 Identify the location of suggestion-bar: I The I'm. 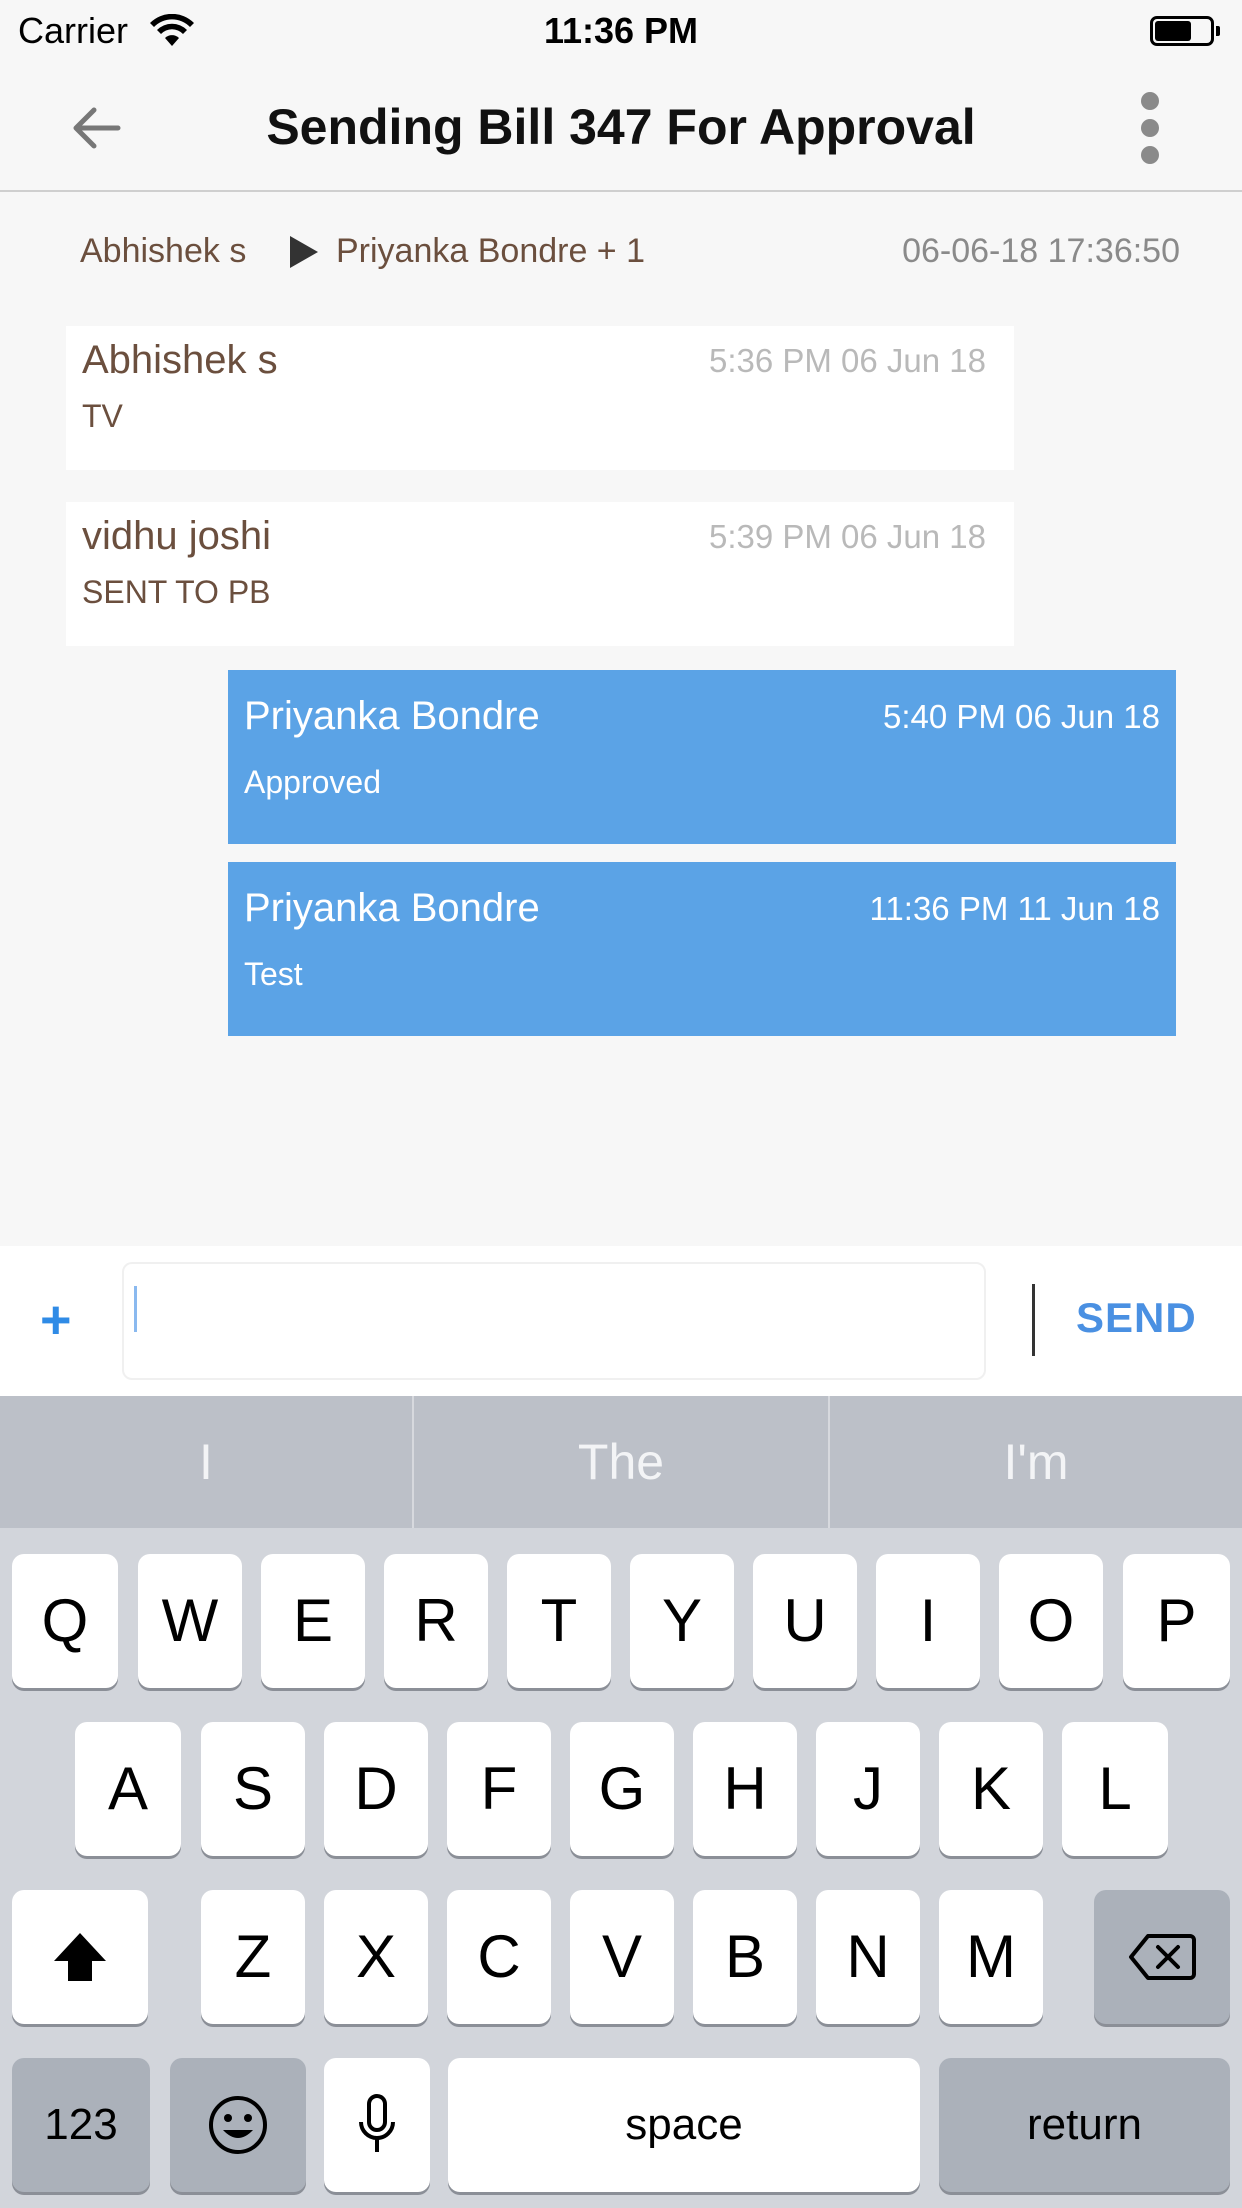
(621, 1462).